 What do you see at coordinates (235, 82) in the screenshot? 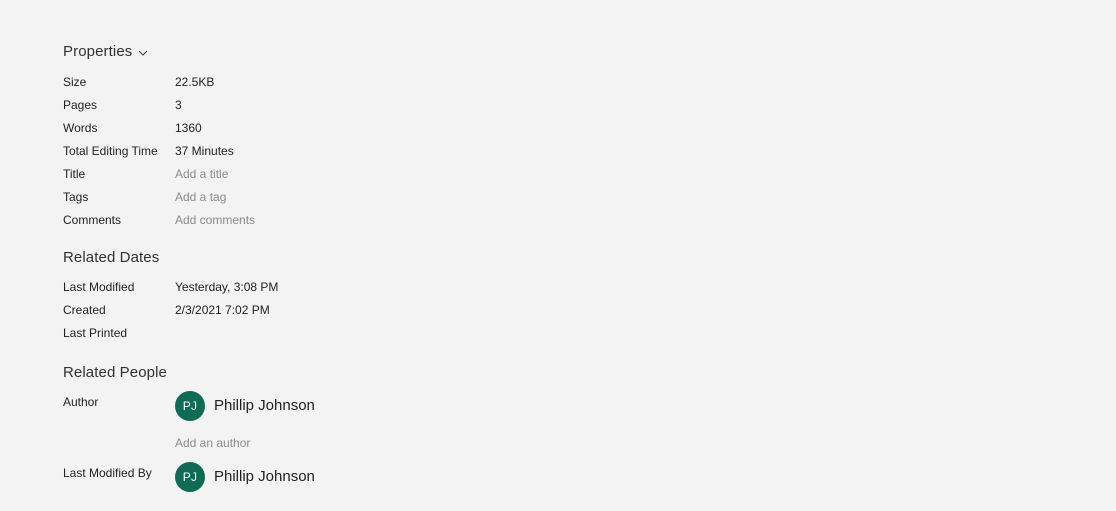
I see `property-value: 22.5KB` at bounding box center [235, 82].